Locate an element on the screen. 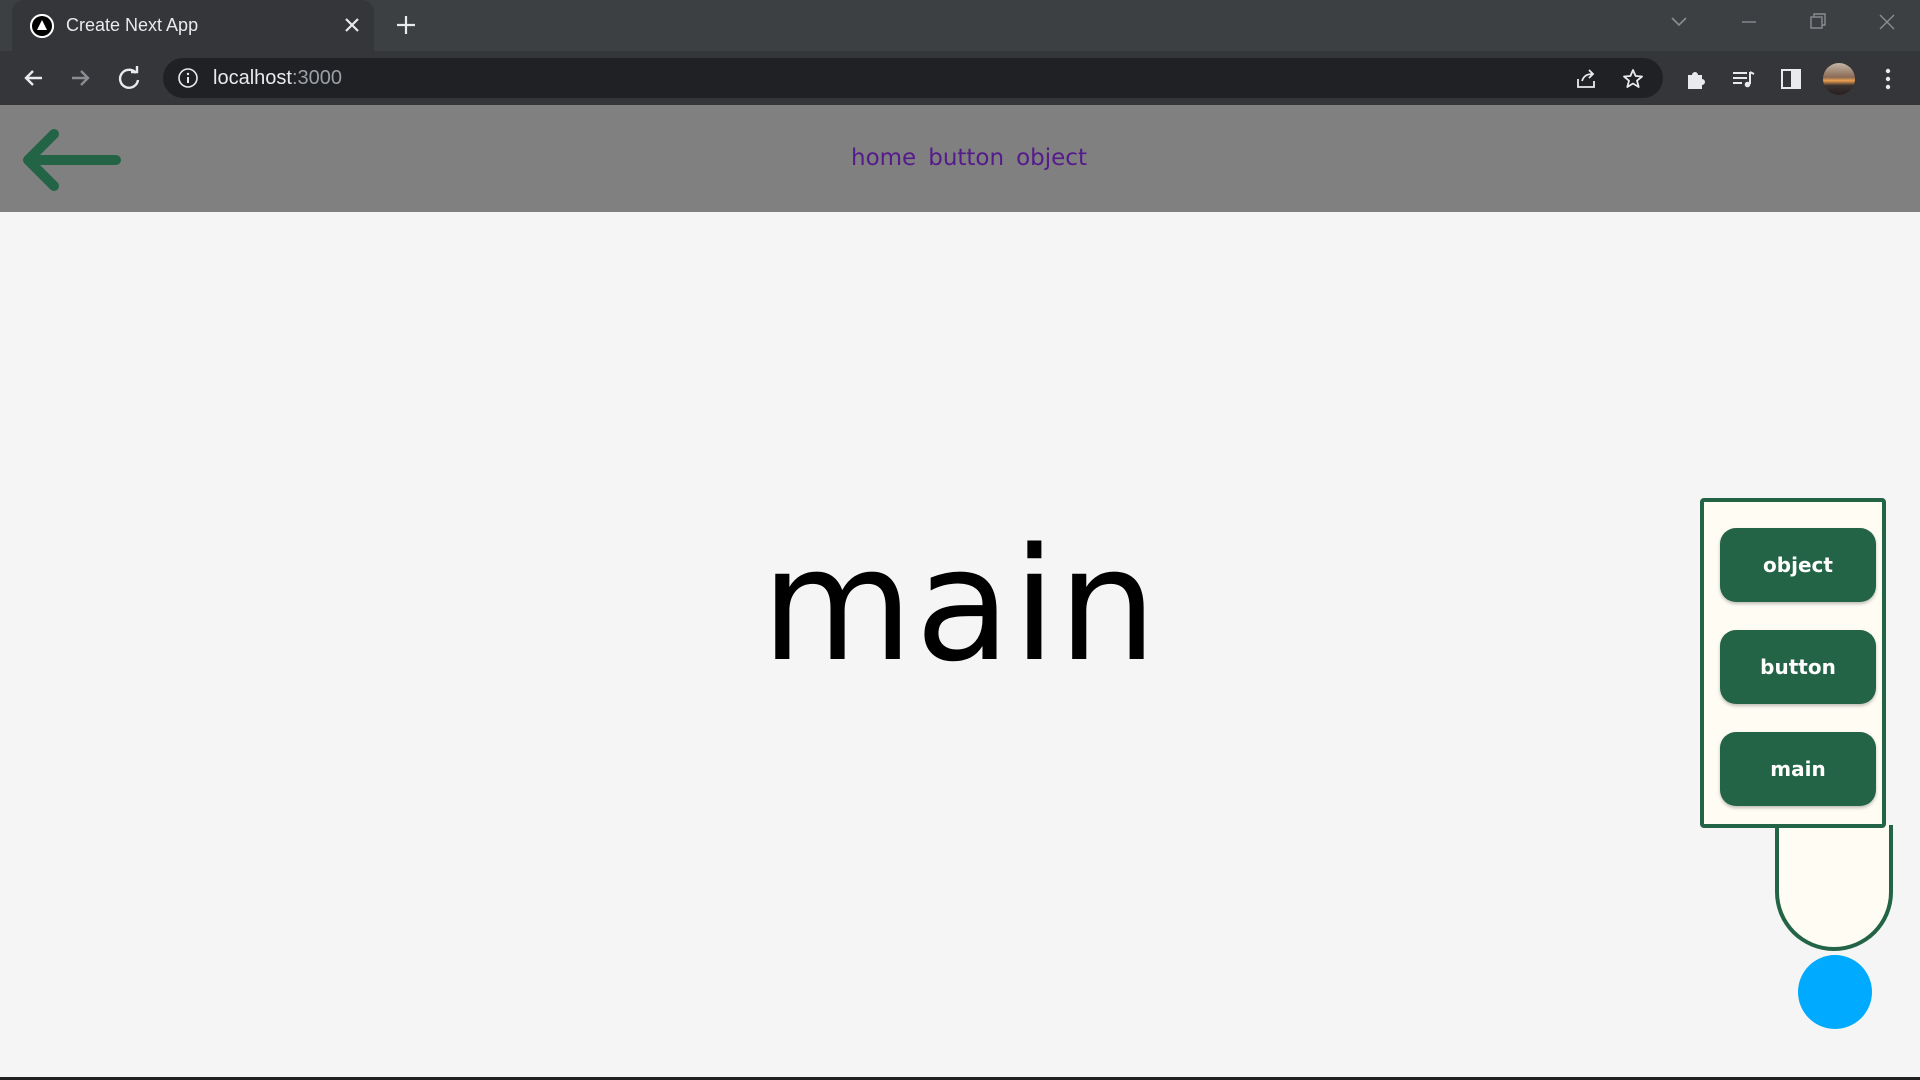 This screenshot has height=1080, width=1920. restore-icon is located at coordinates (1817, 22).